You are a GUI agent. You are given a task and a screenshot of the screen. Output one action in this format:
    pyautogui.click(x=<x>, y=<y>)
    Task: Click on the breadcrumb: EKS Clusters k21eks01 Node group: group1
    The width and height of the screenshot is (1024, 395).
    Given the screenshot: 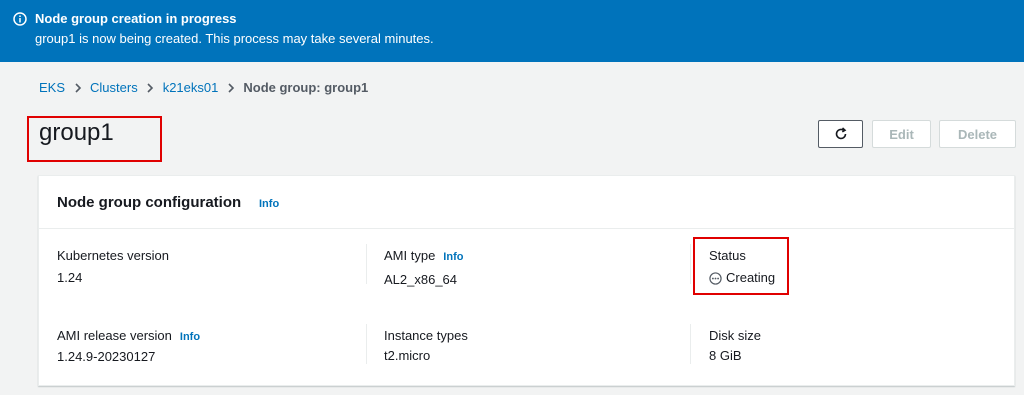 What is the action you would take?
    pyautogui.click(x=203, y=88)
    